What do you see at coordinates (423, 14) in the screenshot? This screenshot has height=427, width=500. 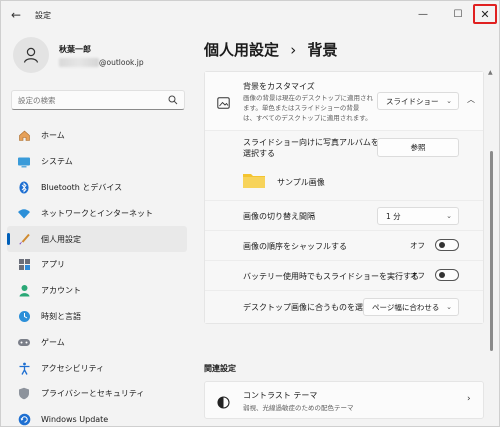 I see `minimize-button: —` at bounding box center [423, 14].